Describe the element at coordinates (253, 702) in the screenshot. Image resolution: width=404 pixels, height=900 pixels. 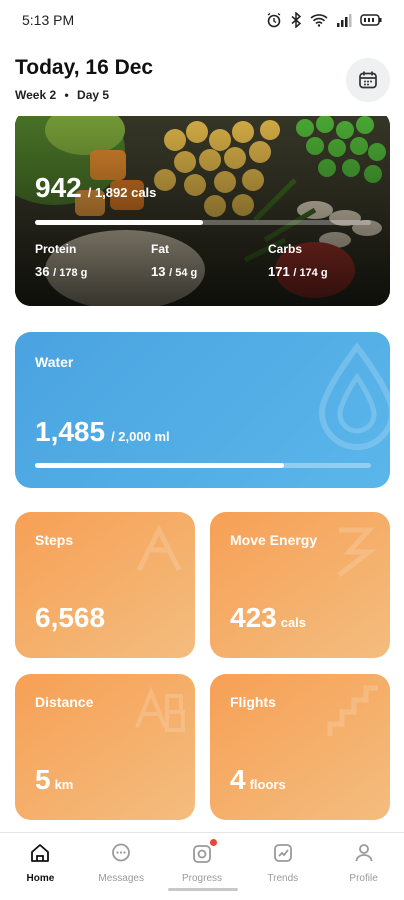
I see `tile-label: Flights` at that location.